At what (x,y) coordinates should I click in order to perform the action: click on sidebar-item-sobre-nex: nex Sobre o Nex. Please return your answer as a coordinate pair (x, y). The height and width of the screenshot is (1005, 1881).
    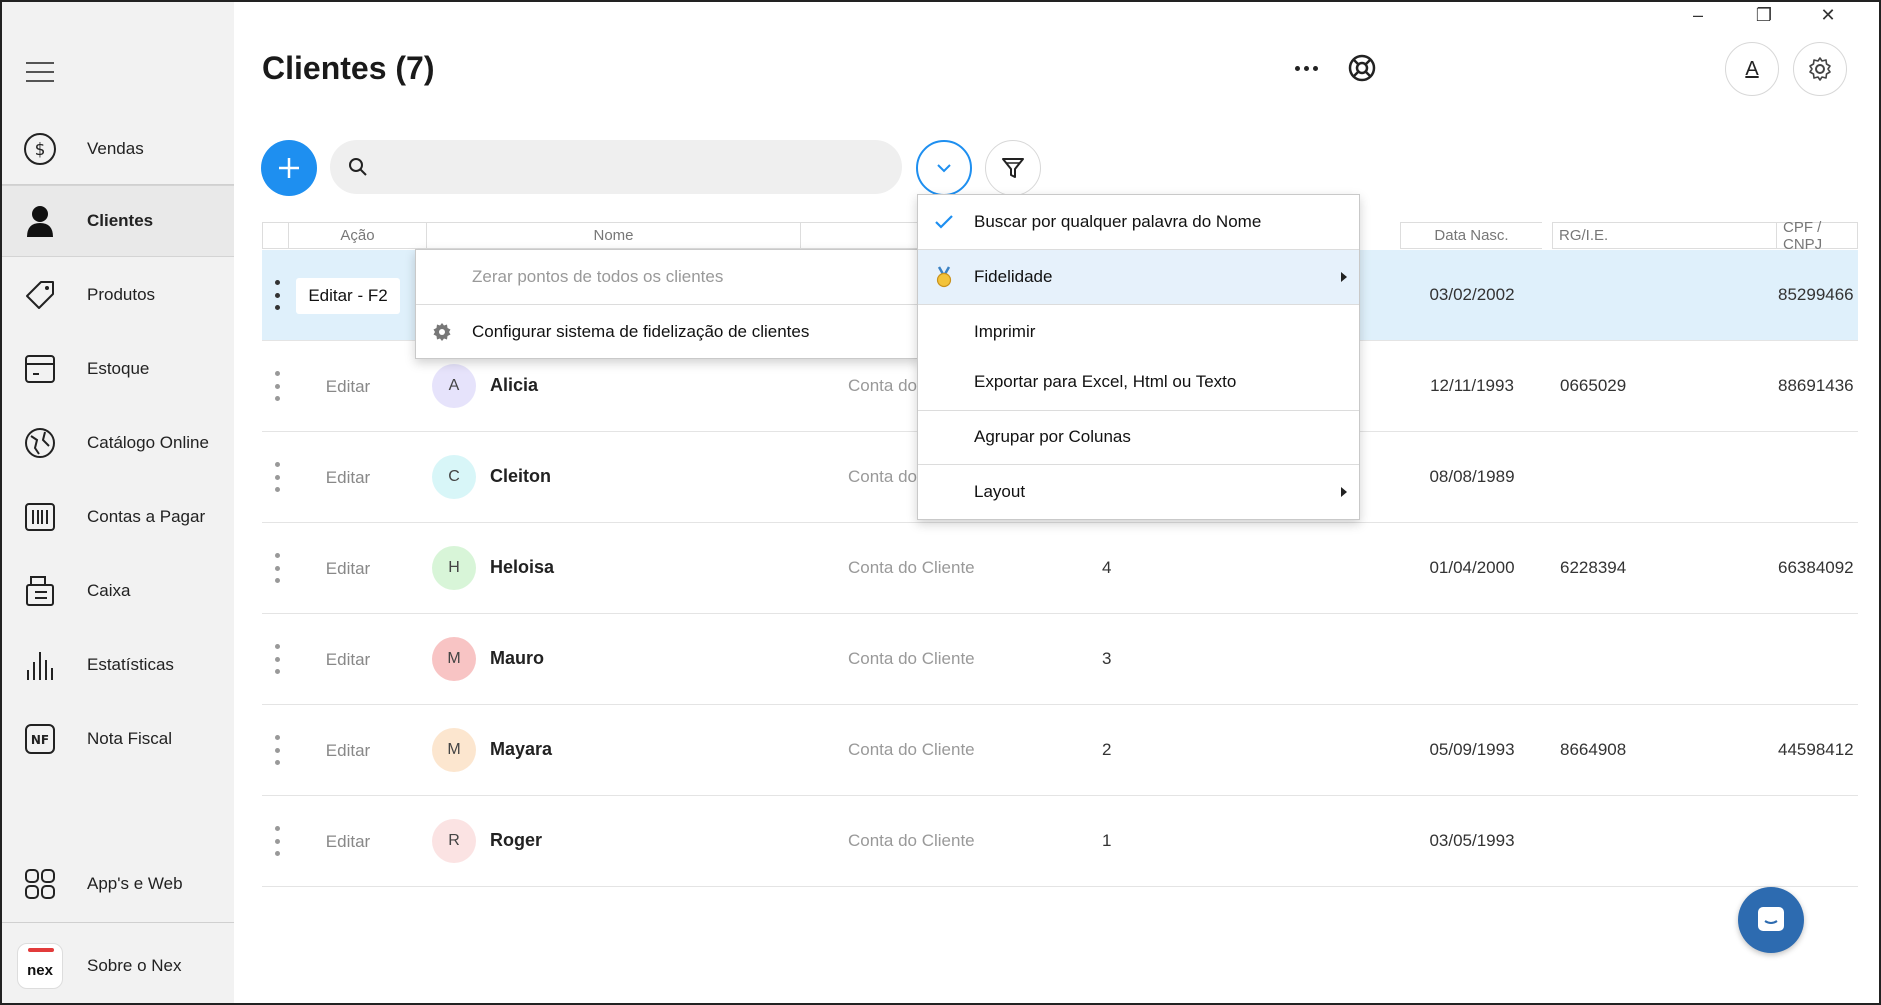
    Looking at the image, I should click on (118, 966).